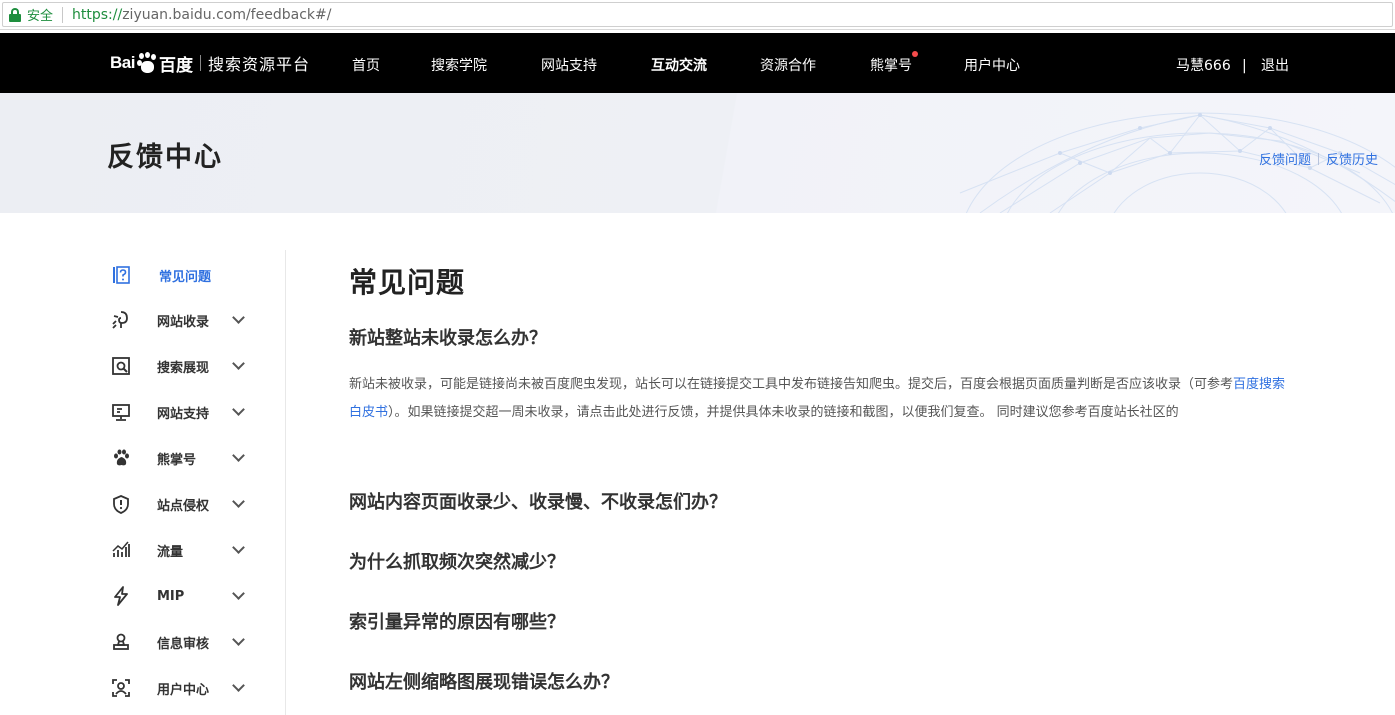  Describe the element at coordinates (121, 642) in the screenshot. I see `stamp-icon` at that location.